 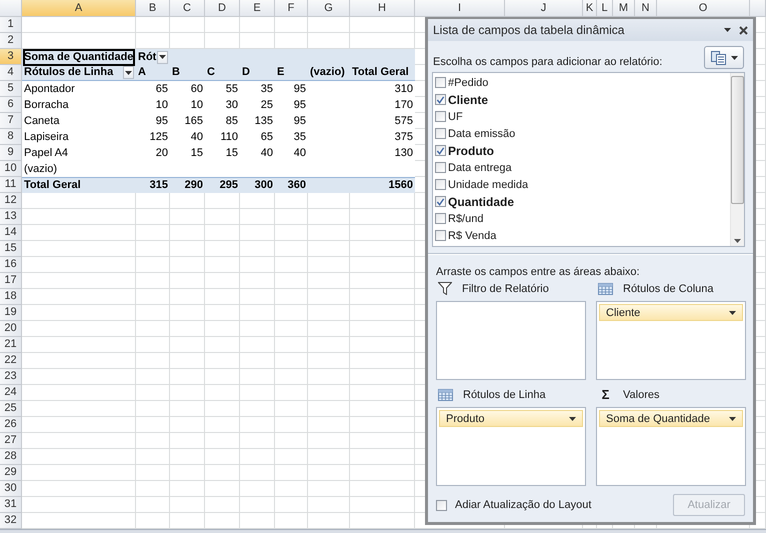 What do you see at coordinates (382, 8) in the screenshot?
I see `column-header: H` at bounding box center [382, 8].